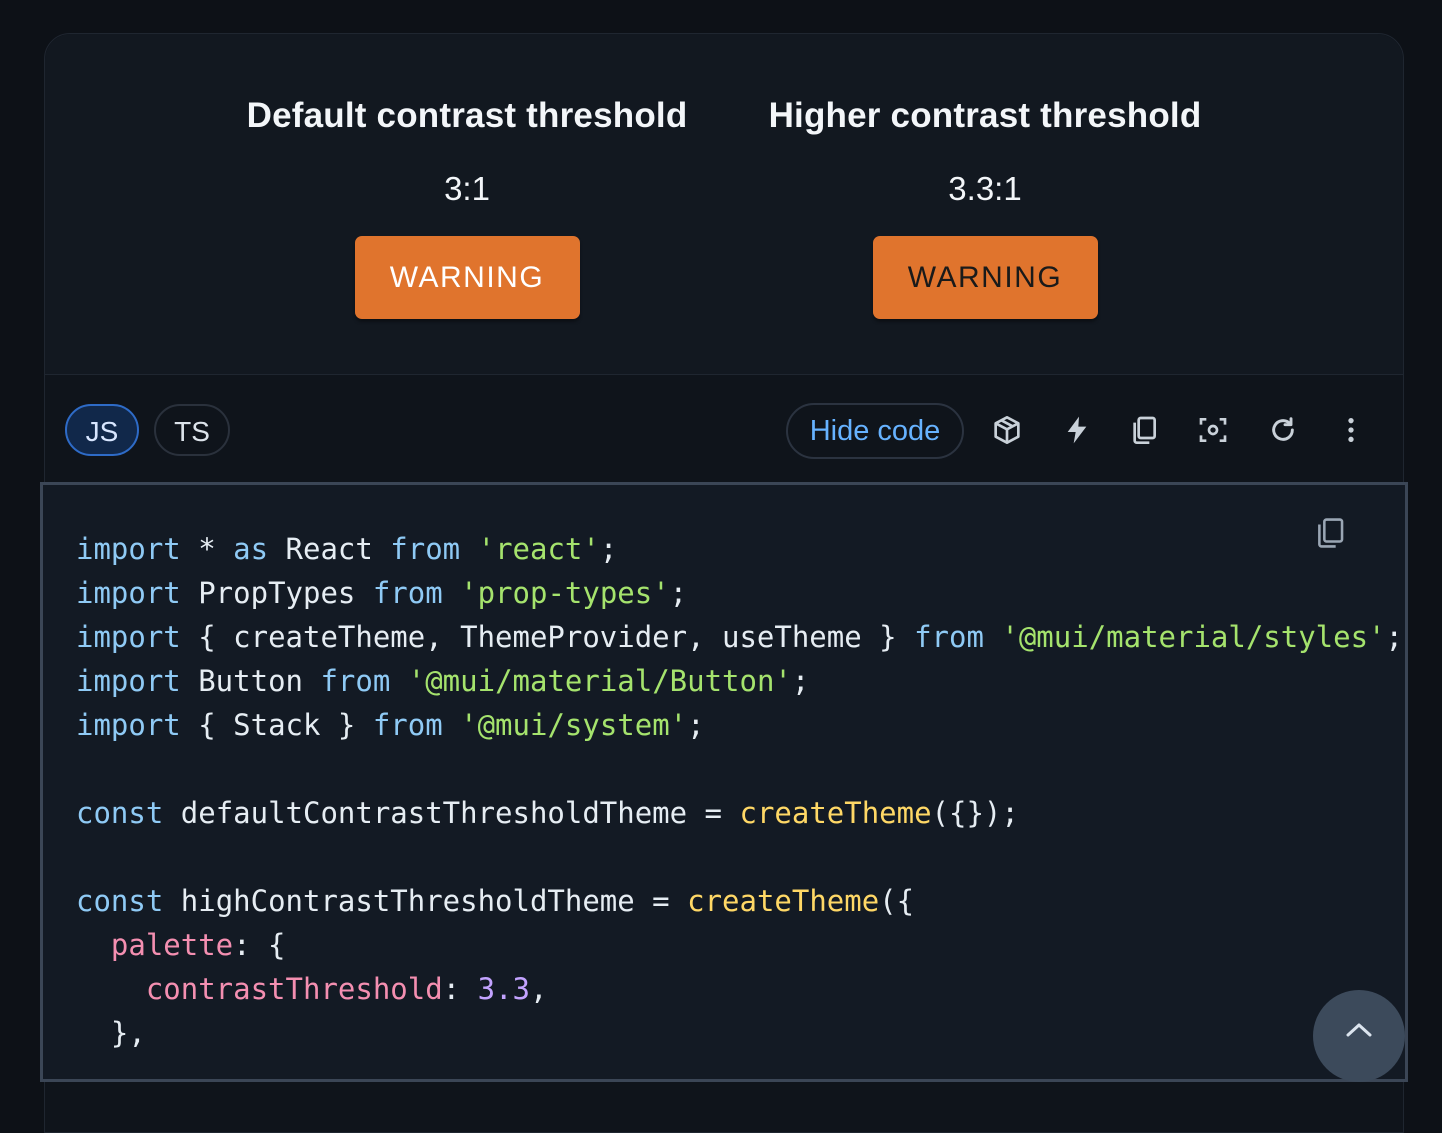  What do you see at coordinates (985, 188) in the screenshot?
I see `higher-threshold-ratio: 3.3:1` at bounding box center [985, 188].